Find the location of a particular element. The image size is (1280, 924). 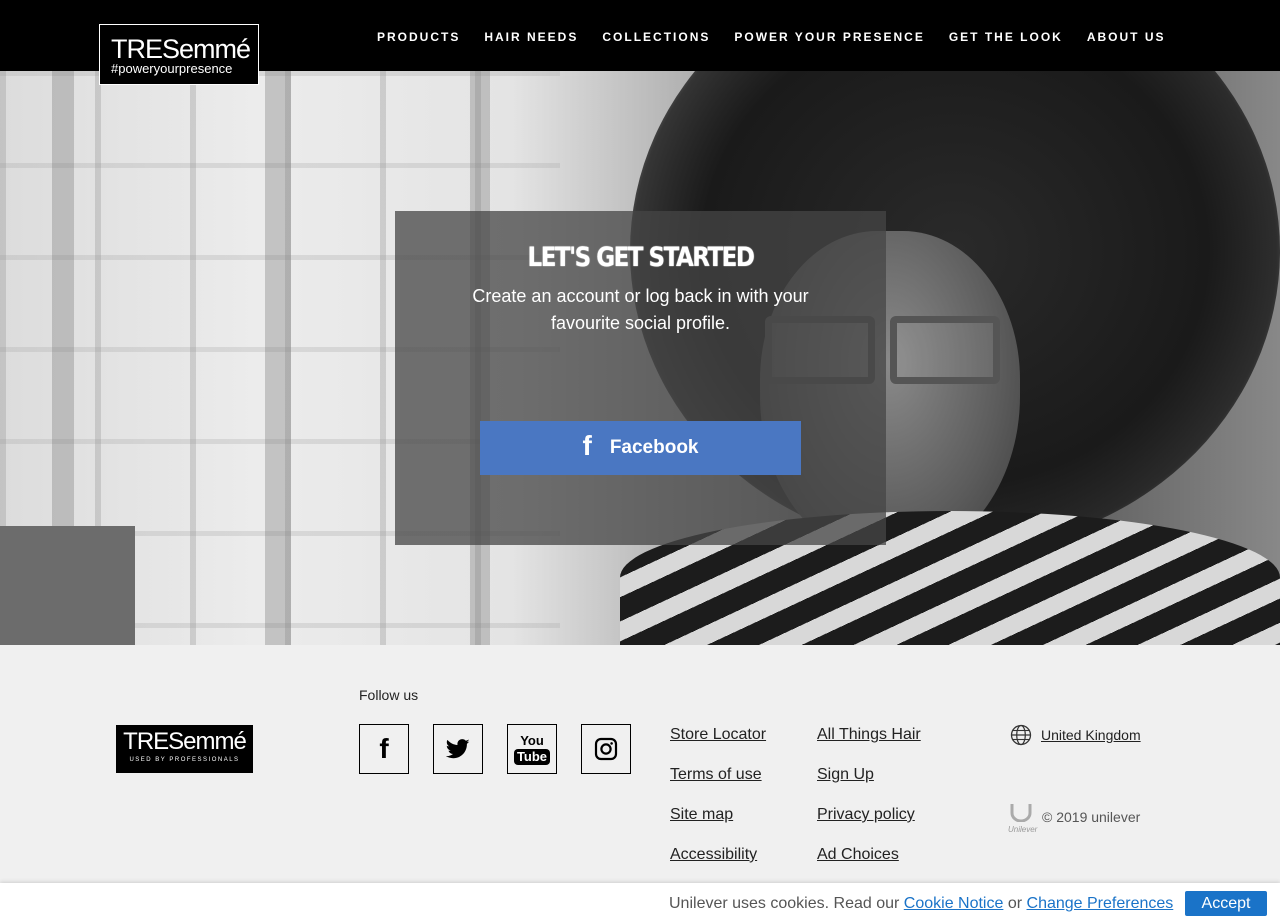

accept-cookies-button: Accept is located at coordinates (1226, 903).